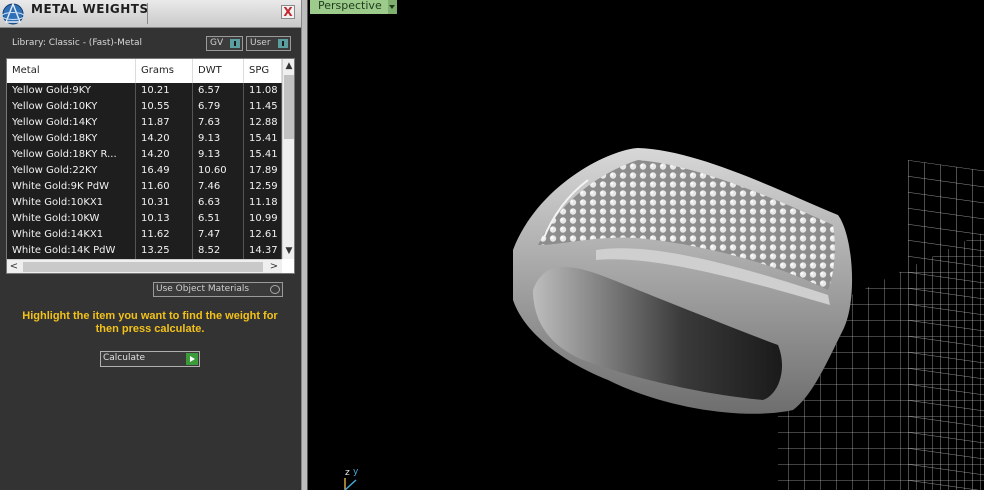  What do you see at coordinates (124, 358) in the screenshot?
I see `calculate-label: Calculate` at bounding box center [124, 358].